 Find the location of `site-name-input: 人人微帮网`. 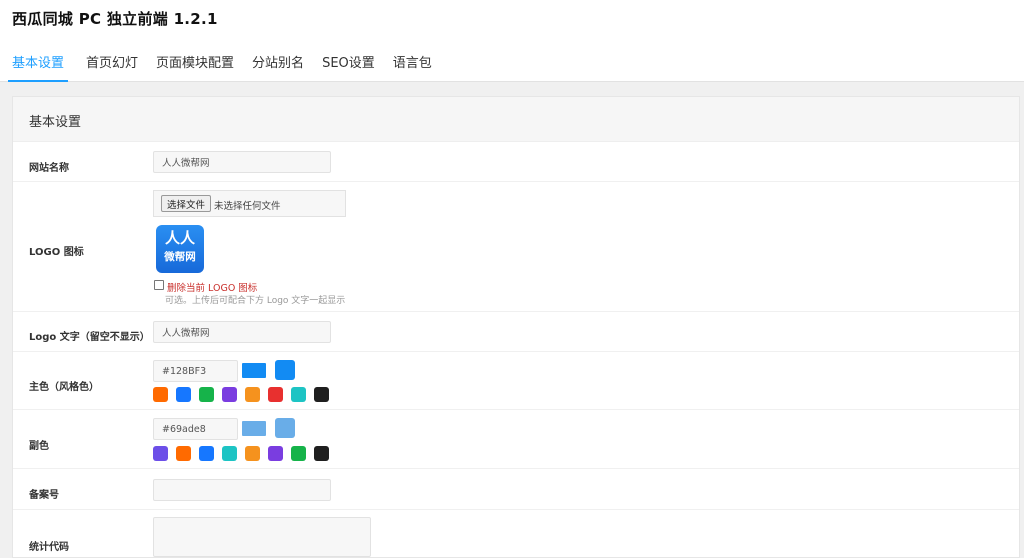

site-name-input: 人人微帮网 is located at coordinates (242, 162).